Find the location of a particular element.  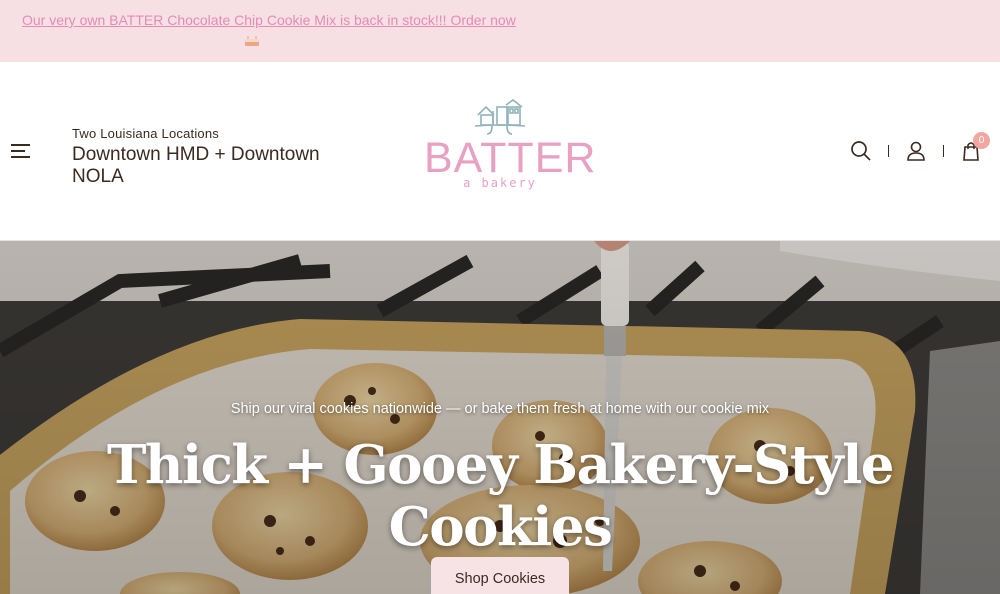

header-icons: 0 is located at coordinates (920, 147).